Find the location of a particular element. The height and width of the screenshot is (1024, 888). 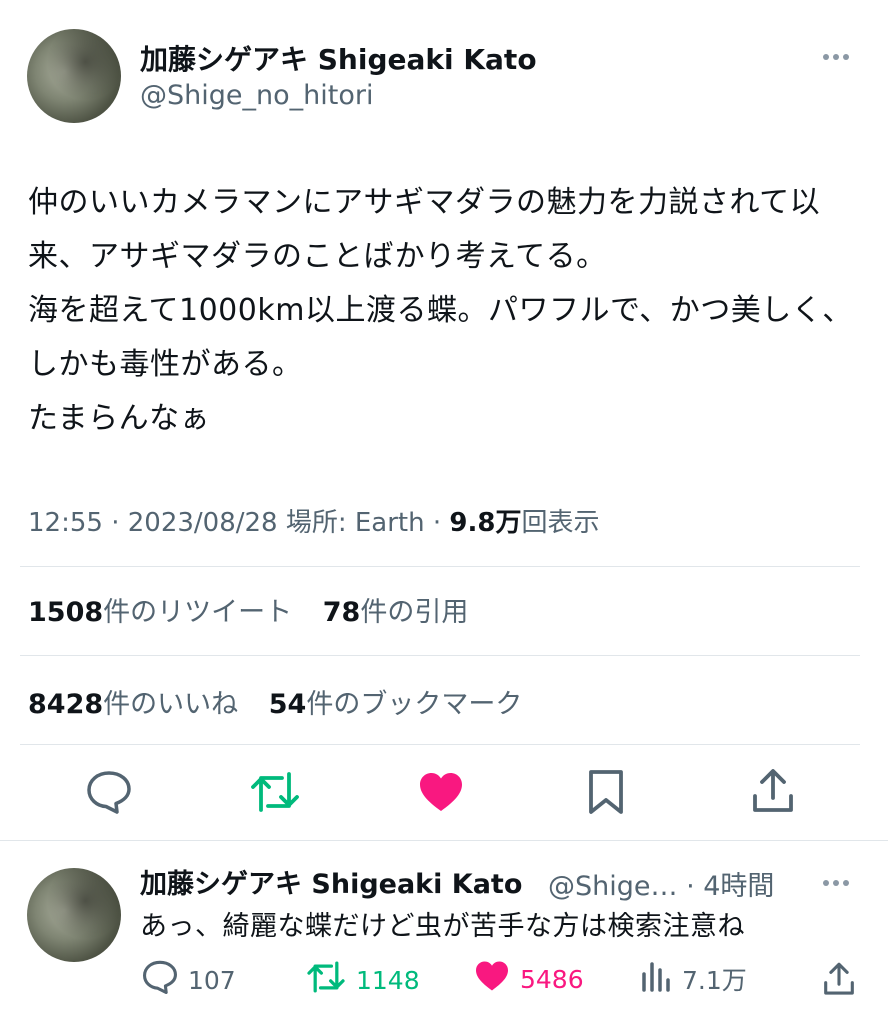

views-label: 回表示 is located at coordinates (560, 523).